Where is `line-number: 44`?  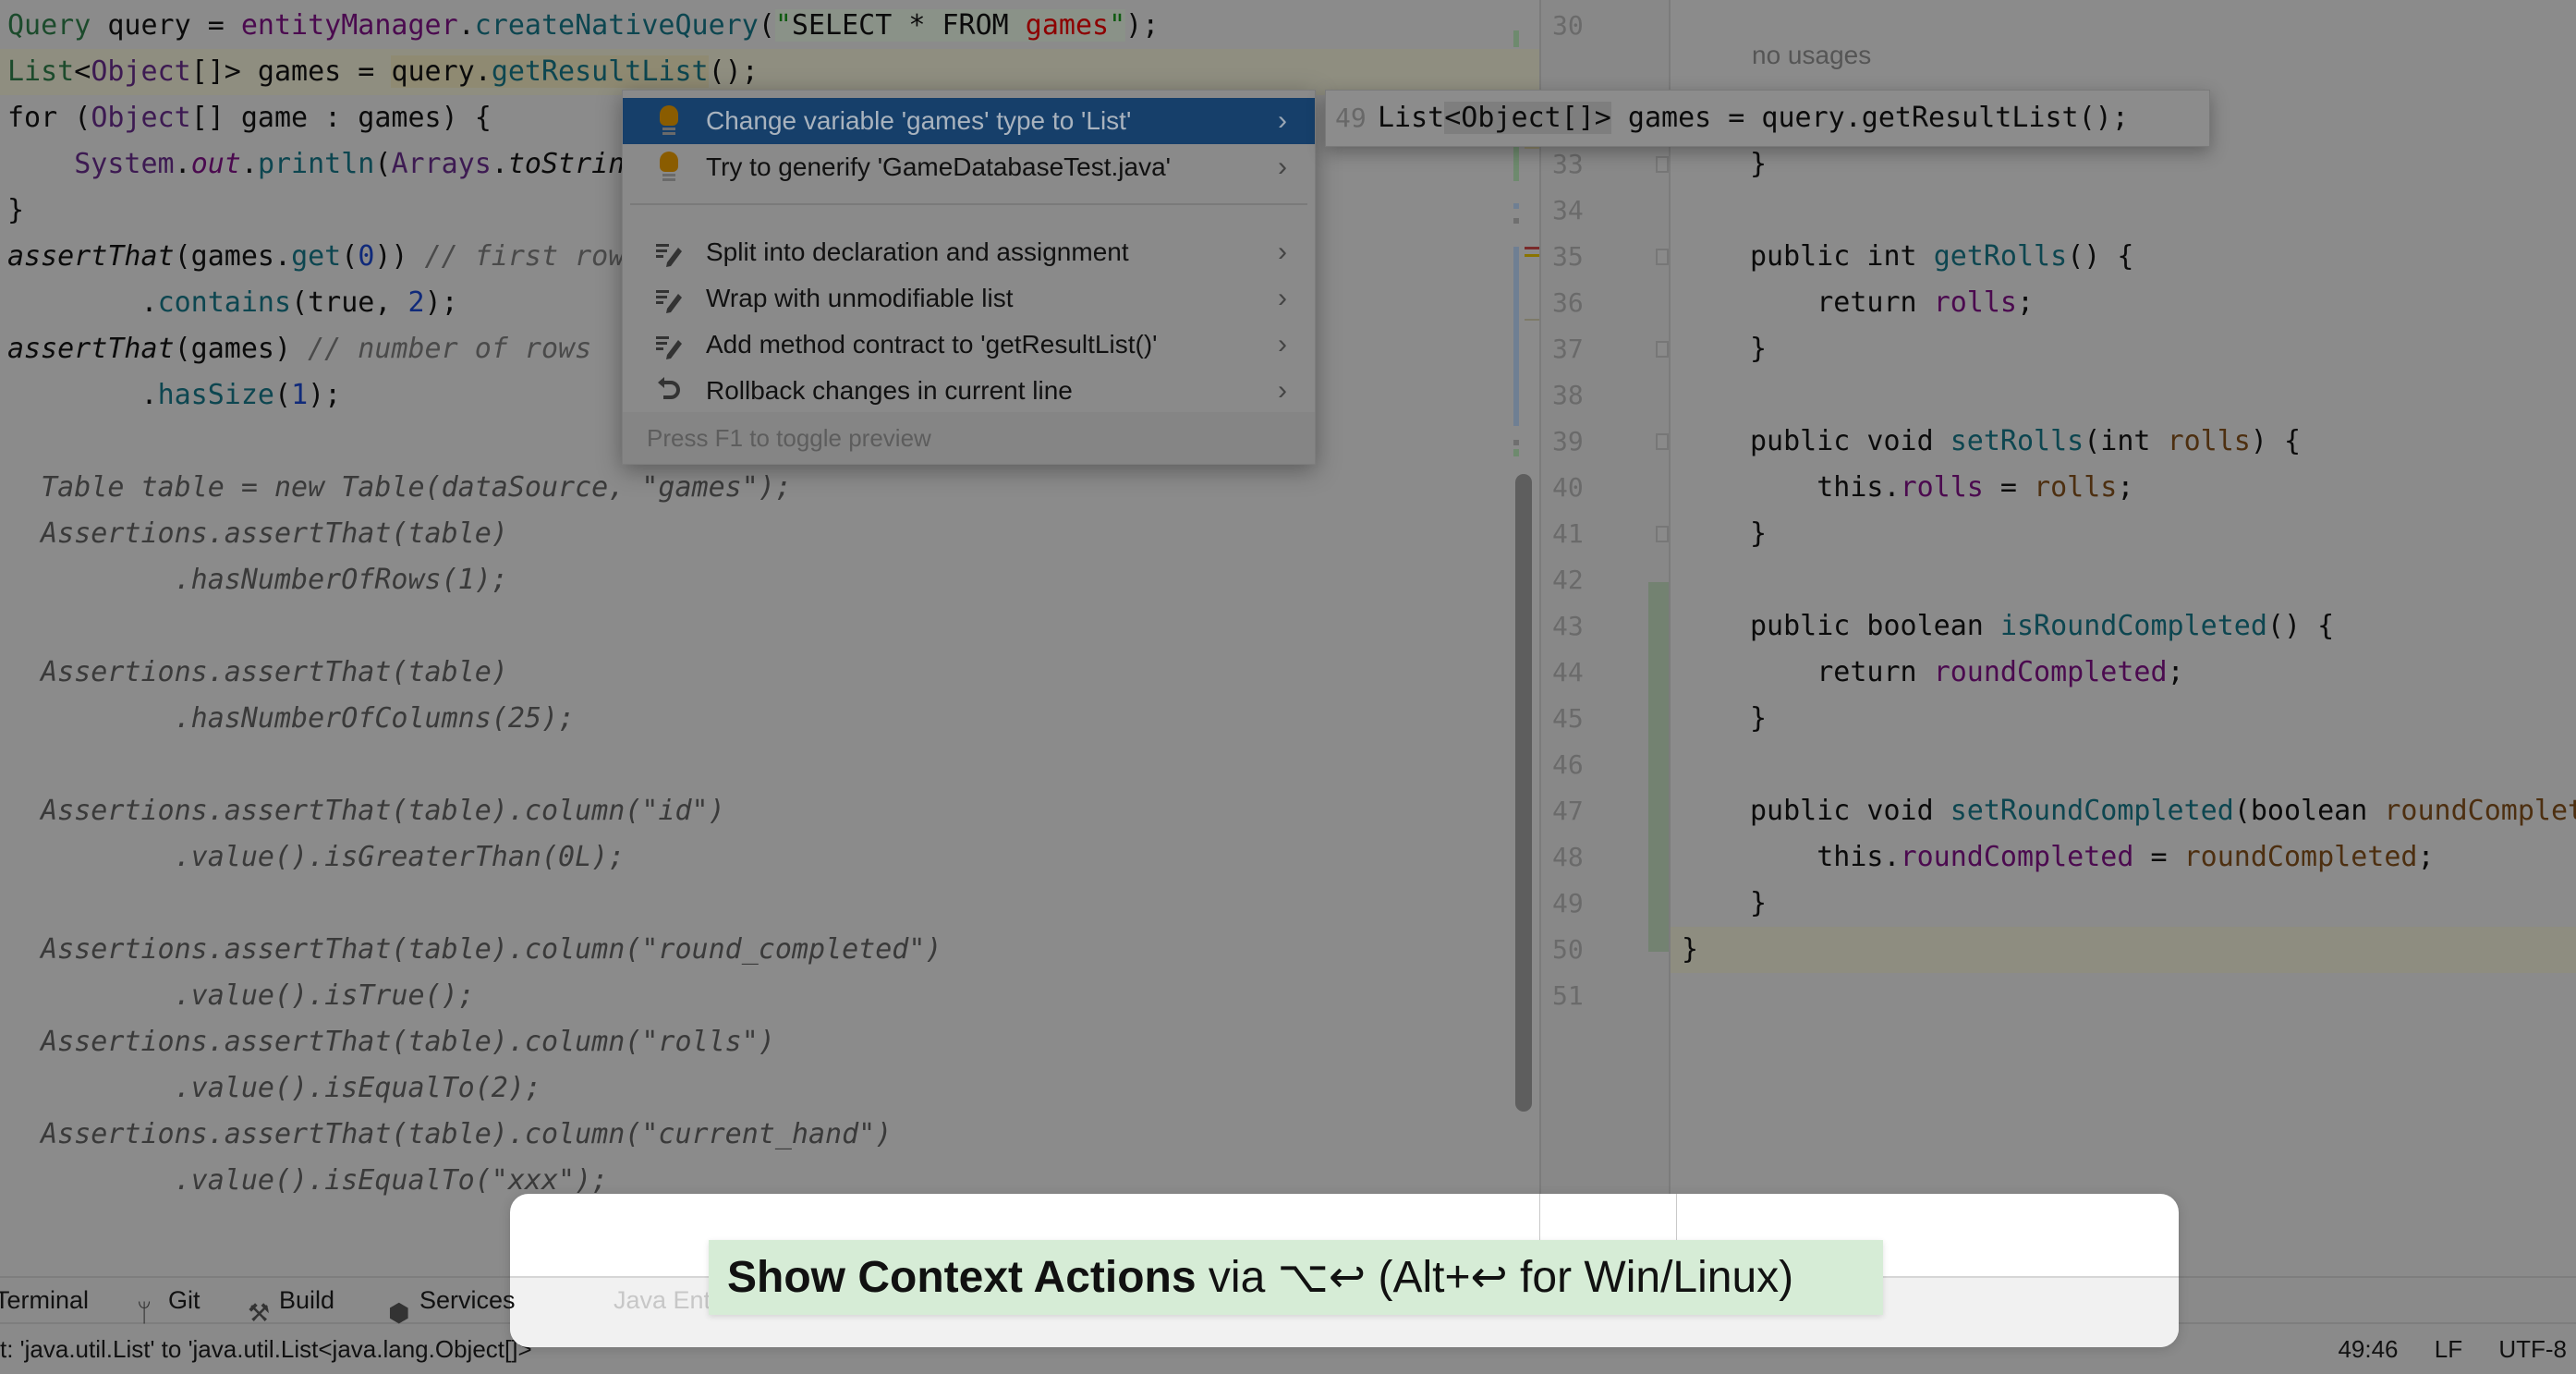
line-number: 44 is located at coordinates (1568, 672).